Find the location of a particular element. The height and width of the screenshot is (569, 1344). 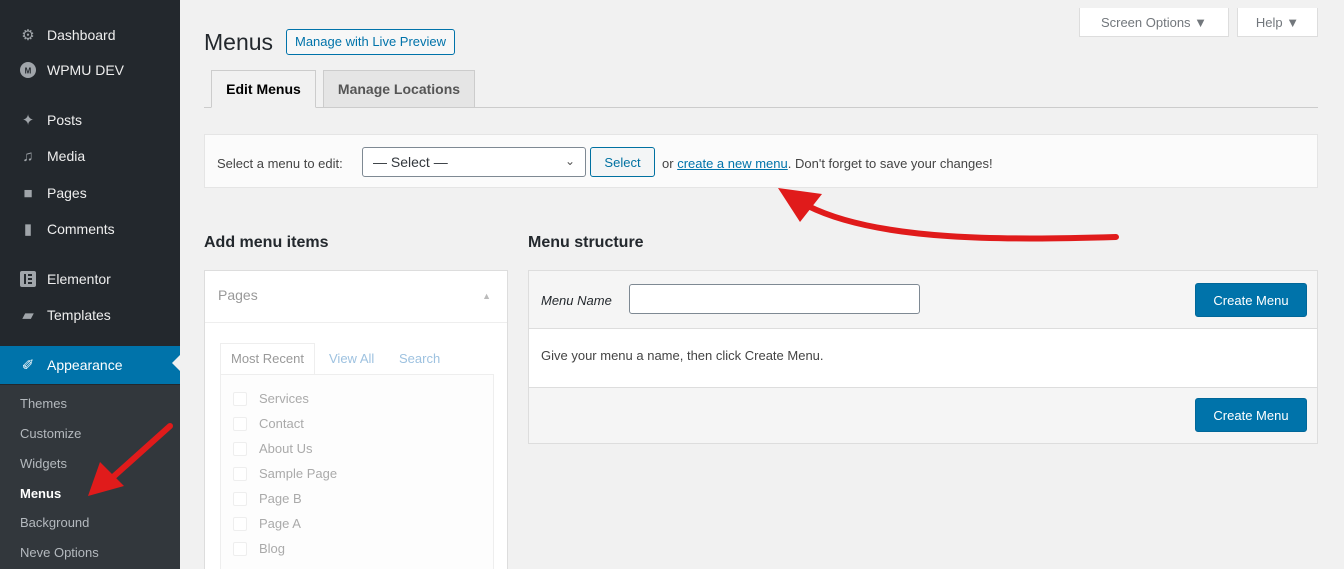

menu-select-value: — Select — is located at coordinates (410, 162).